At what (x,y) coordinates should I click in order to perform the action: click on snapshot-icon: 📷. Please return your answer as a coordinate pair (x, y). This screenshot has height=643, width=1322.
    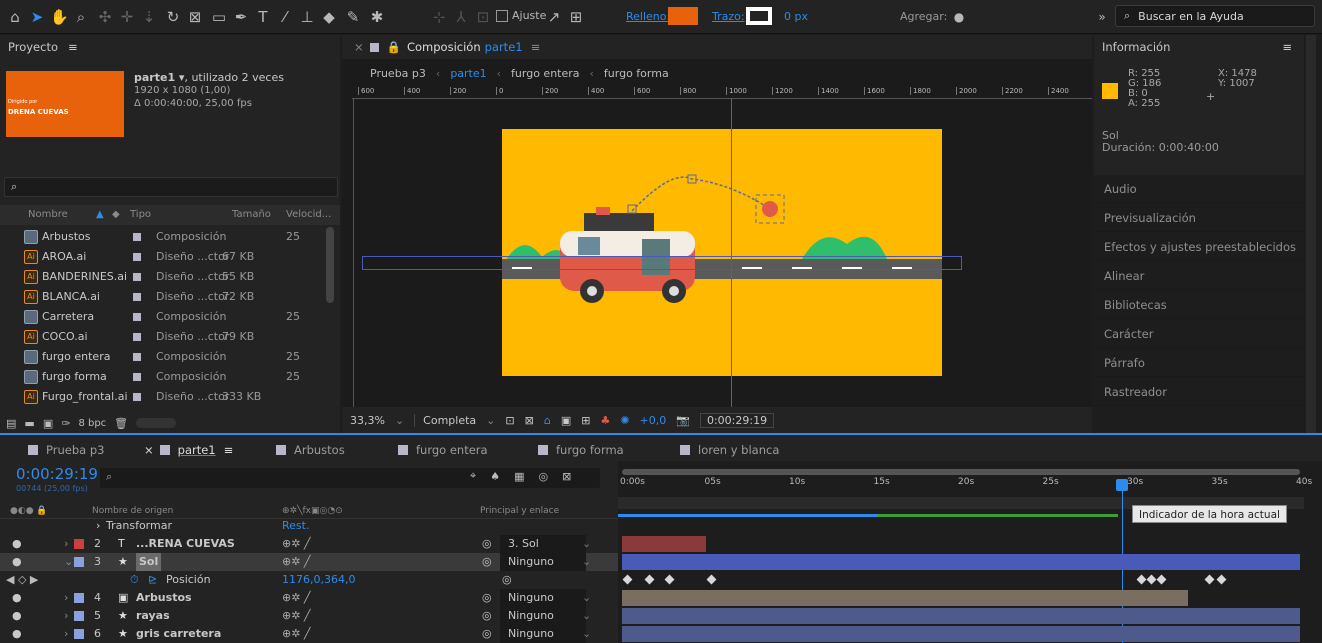
    Looking at the image, I should click on (683, 420).